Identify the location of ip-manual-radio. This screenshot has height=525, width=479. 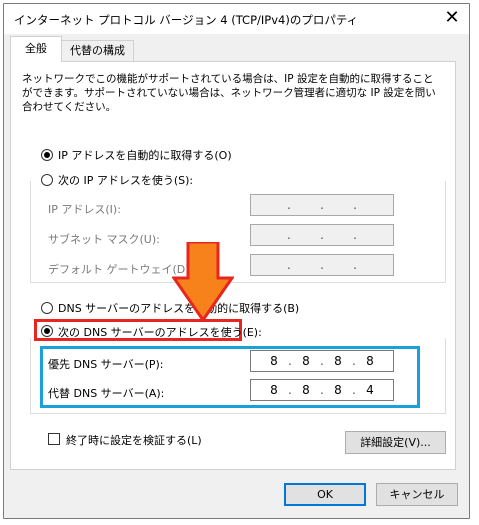
(47, 180).